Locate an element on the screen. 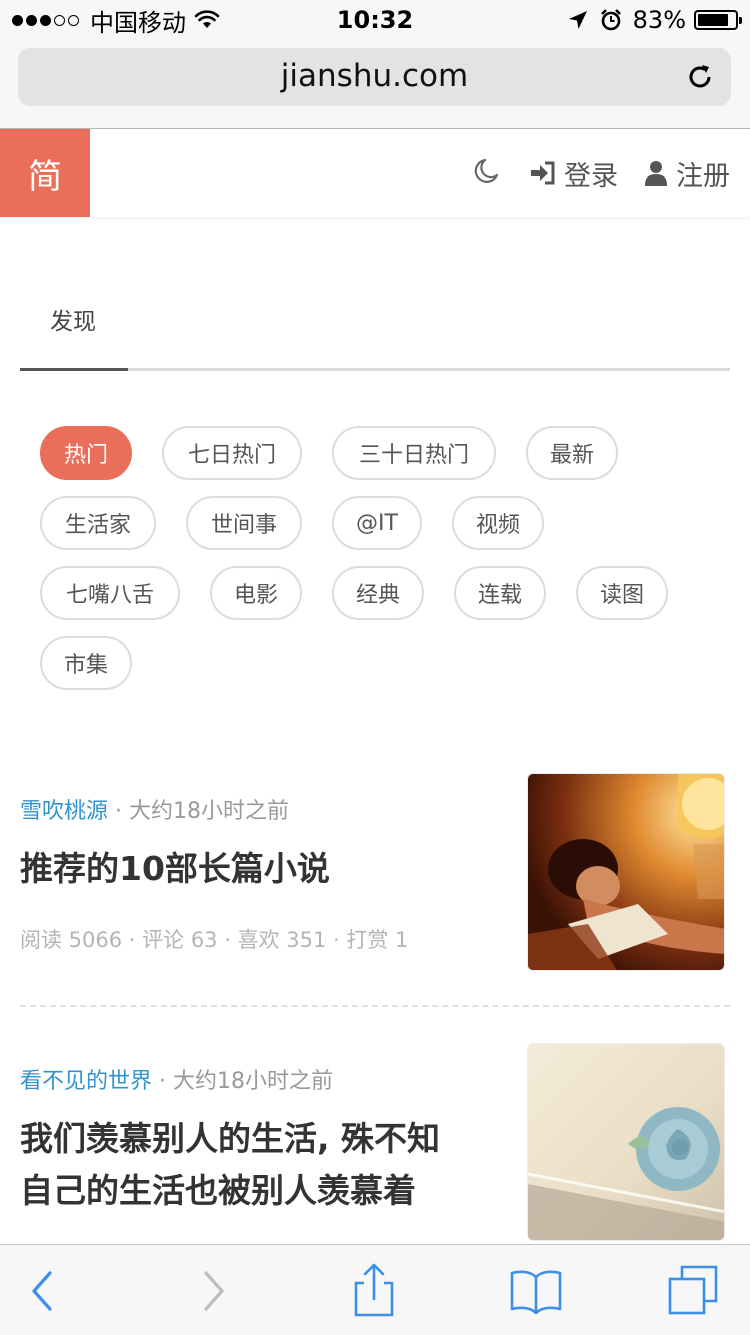 Image resolution: width=750 pixels, height=1335 pixels. article-title: 推荐的10部长篇小说 is located at coordinates (175, 869).